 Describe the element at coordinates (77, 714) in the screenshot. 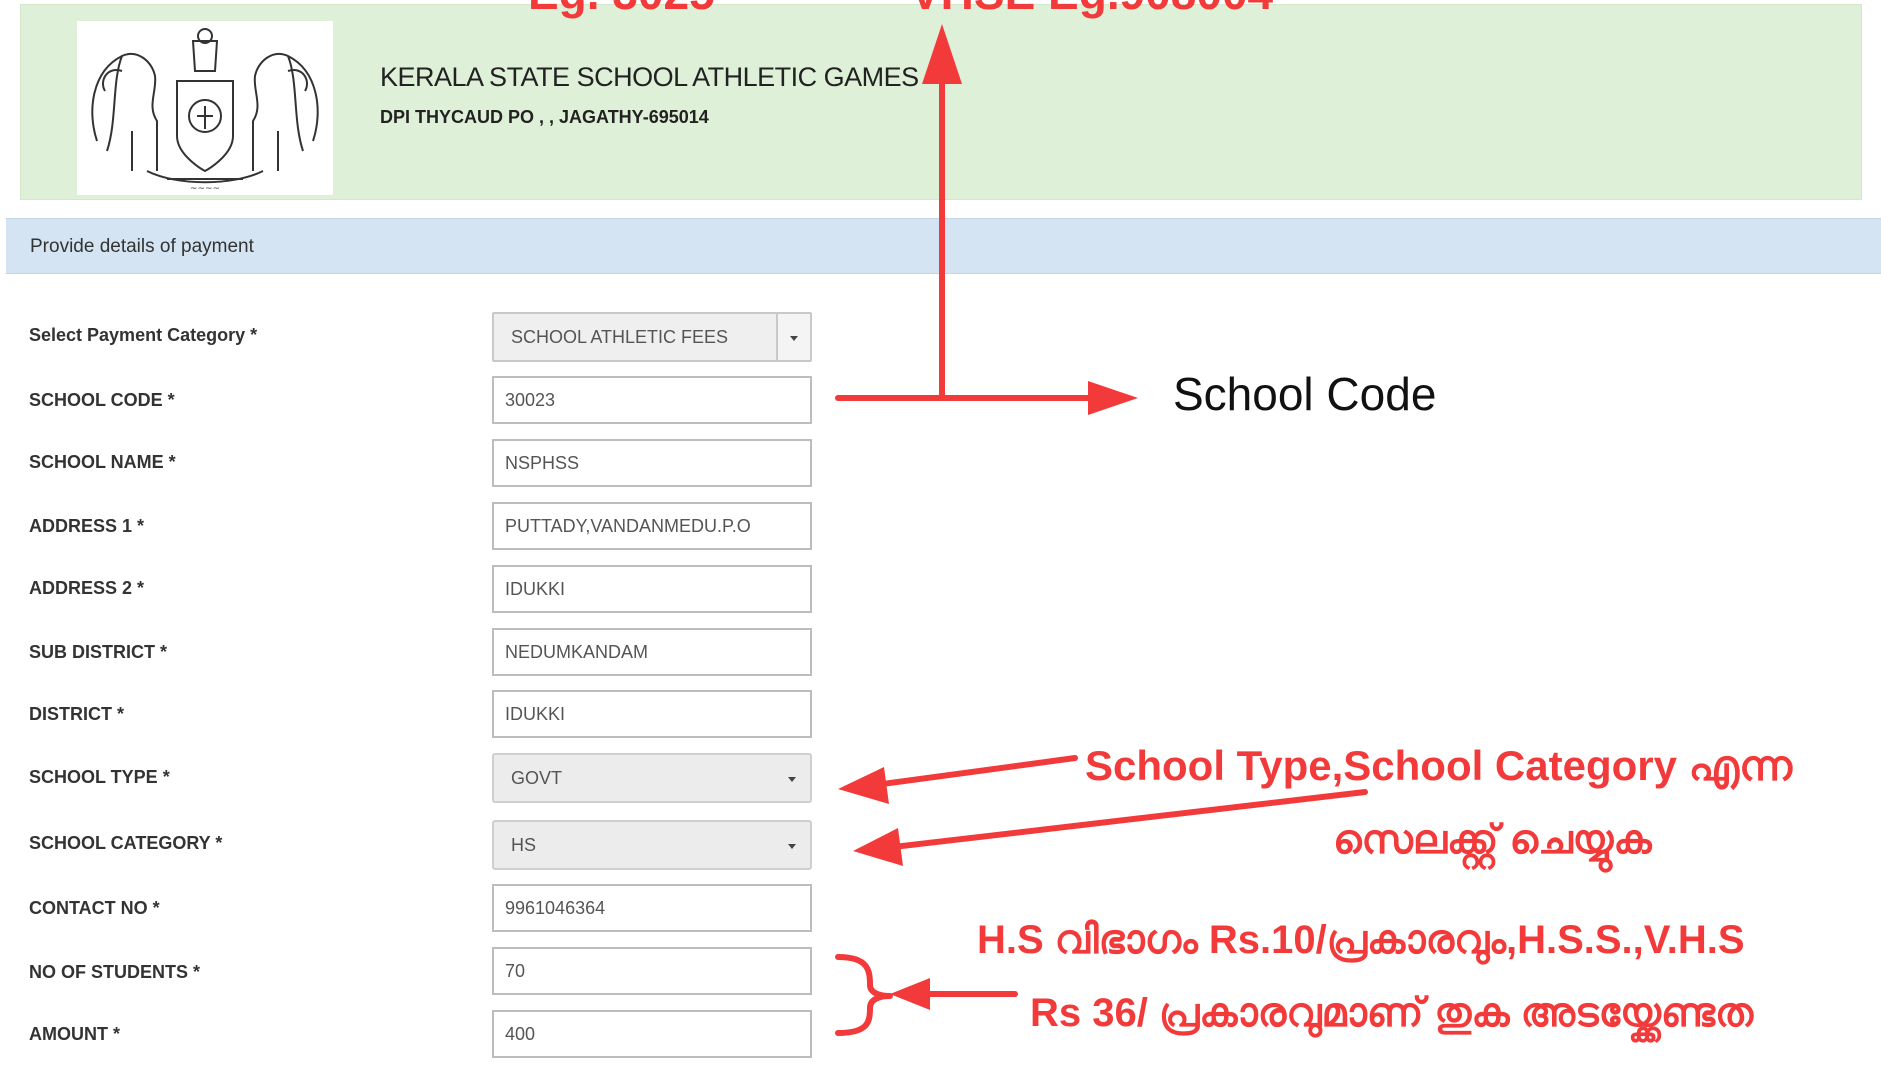

I see `district-label: DISTRICT *` at that location.